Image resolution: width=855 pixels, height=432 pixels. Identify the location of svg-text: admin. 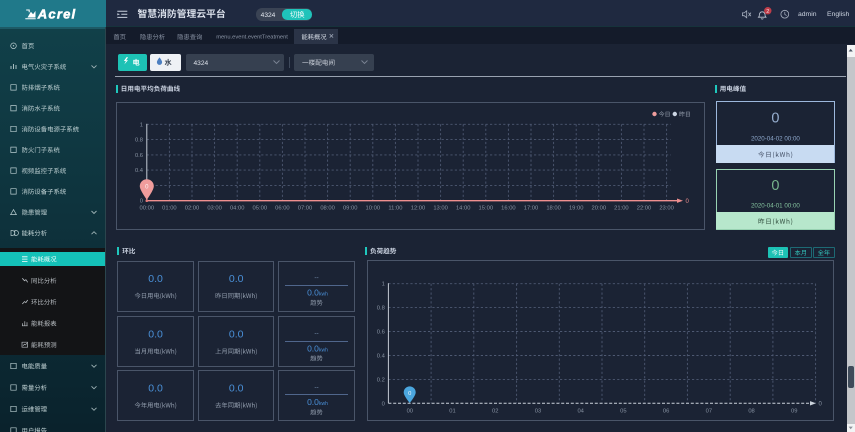
(807, 14).